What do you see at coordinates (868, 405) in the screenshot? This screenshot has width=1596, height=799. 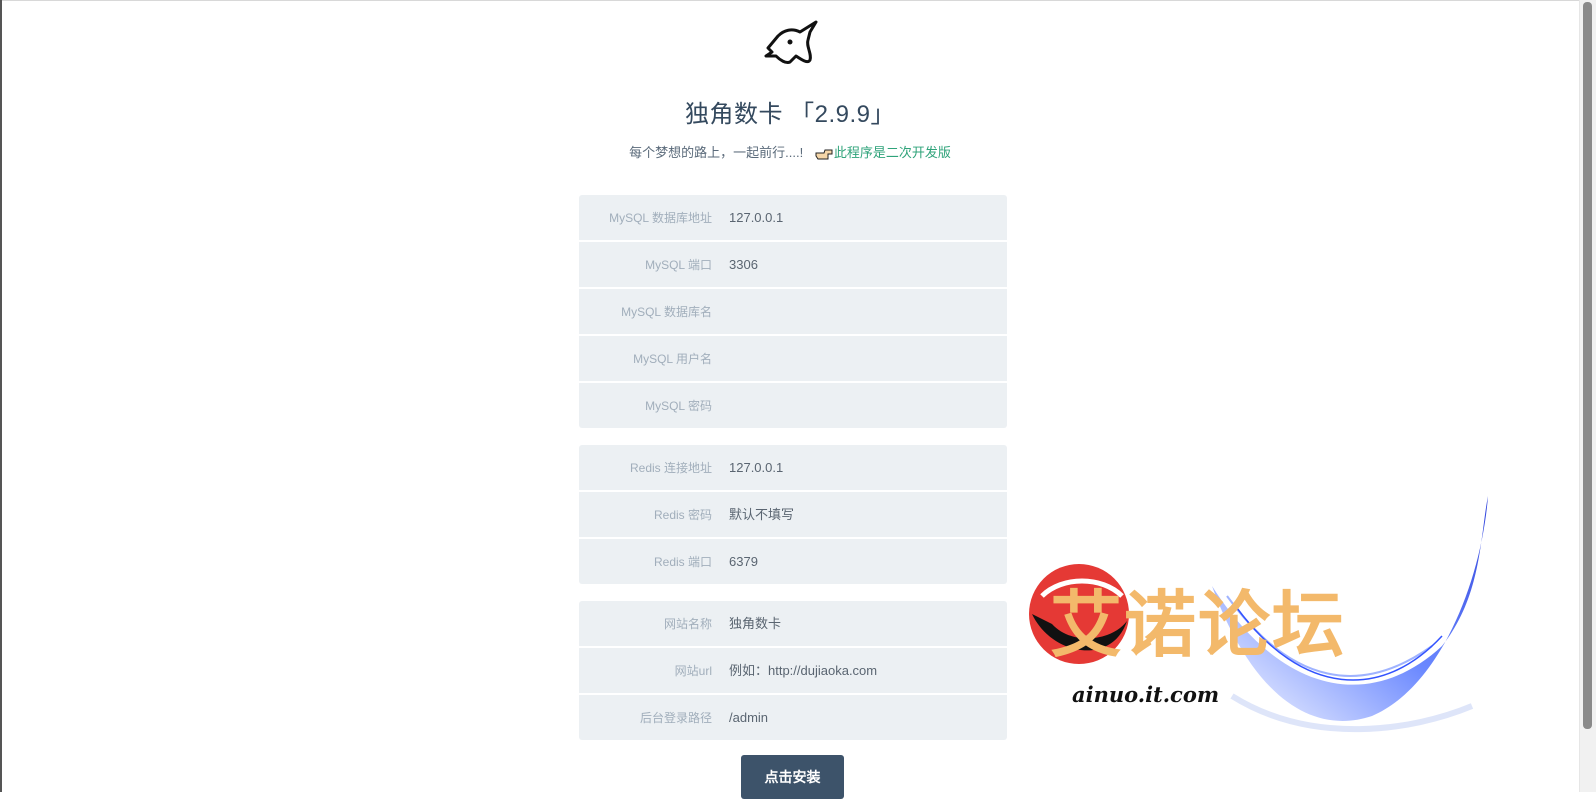 I see `mysql-password-input` at bounding box center [868, 405].